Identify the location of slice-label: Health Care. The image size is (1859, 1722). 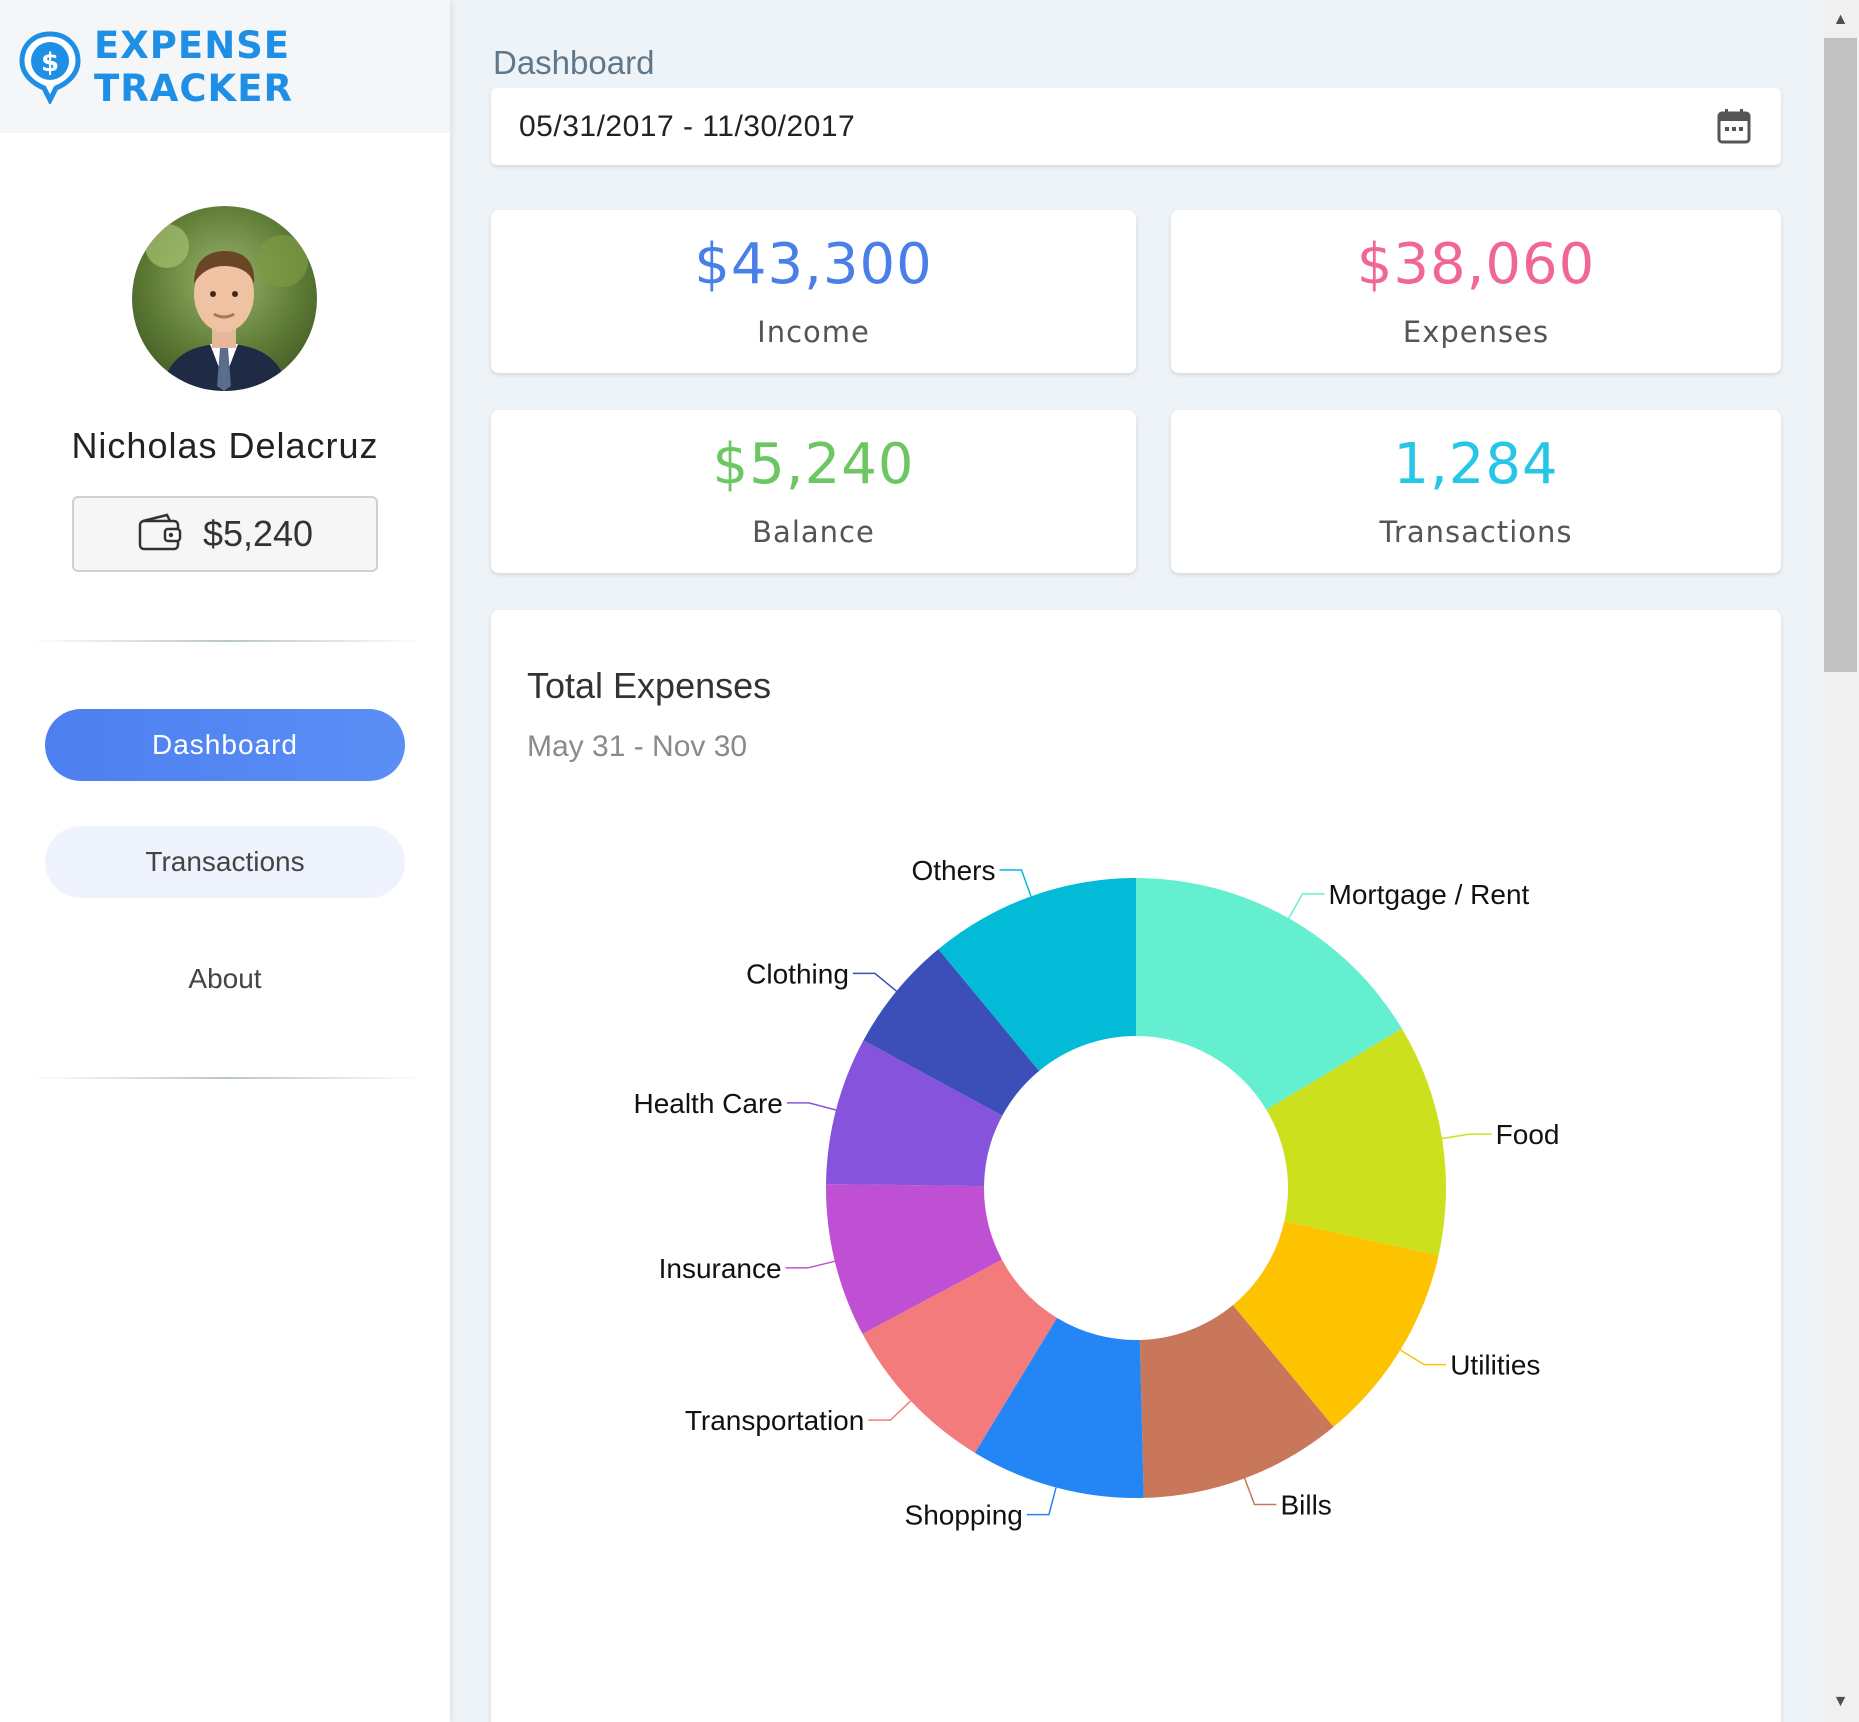
(707, 1103).